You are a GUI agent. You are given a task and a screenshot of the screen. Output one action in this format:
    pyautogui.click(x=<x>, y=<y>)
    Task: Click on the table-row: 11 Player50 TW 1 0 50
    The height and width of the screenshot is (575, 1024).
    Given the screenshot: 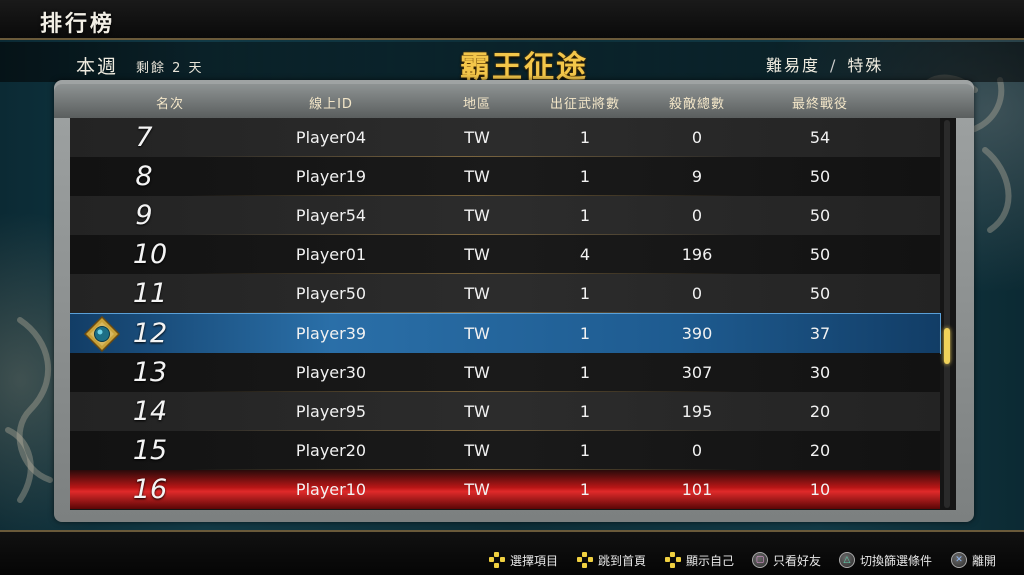 What is the action you would take?
    pyautogui.click(x=505, y=293)
    